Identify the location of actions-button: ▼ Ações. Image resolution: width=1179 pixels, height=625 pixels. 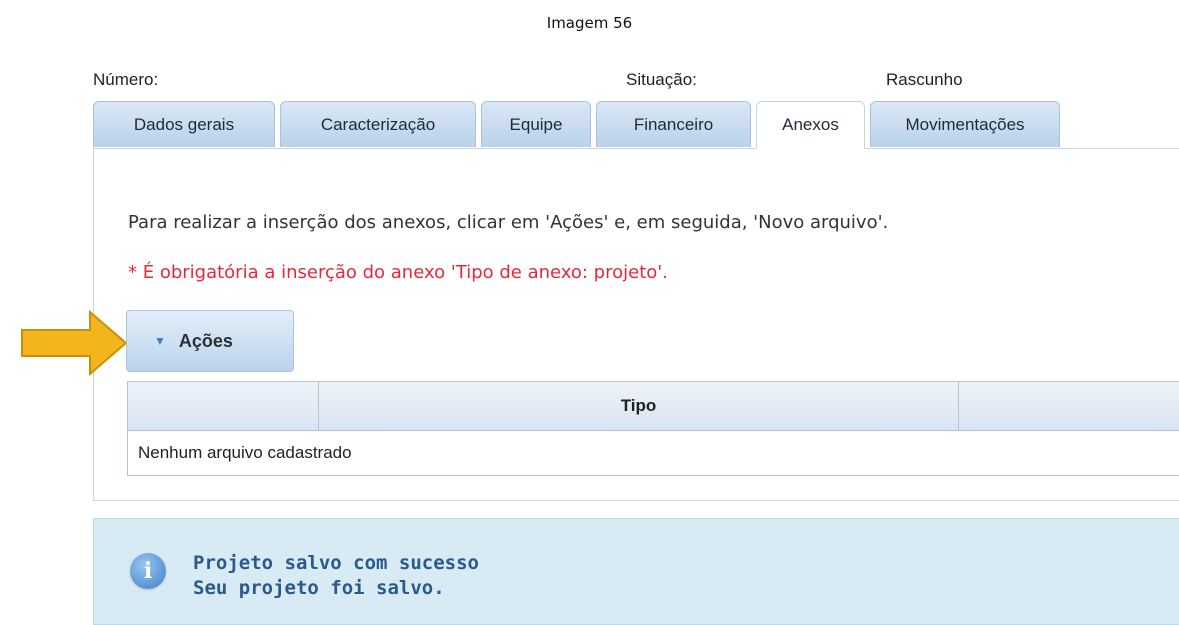
(210, 341).